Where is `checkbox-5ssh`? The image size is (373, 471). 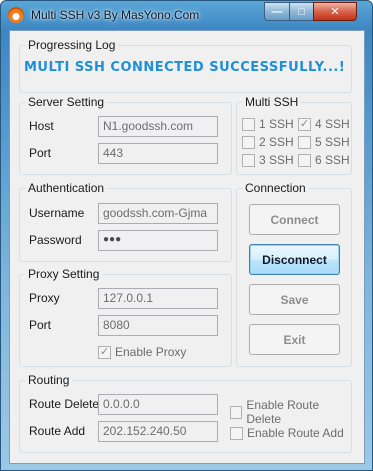
checkbox-5ssh is located at coordinates (304, 142).